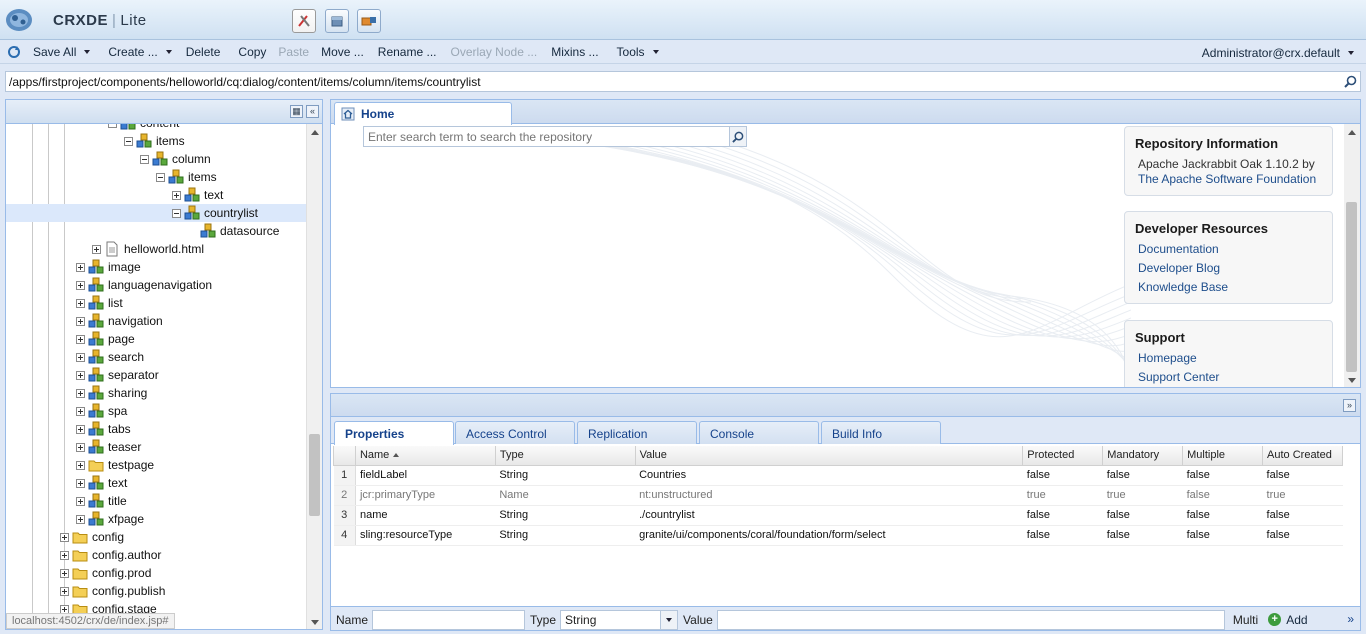 This screenshot has height=634, width=1366. Describe the element at coordinates (1245, 620) in the screenshot. I see `multi-label: Multi` at that location.